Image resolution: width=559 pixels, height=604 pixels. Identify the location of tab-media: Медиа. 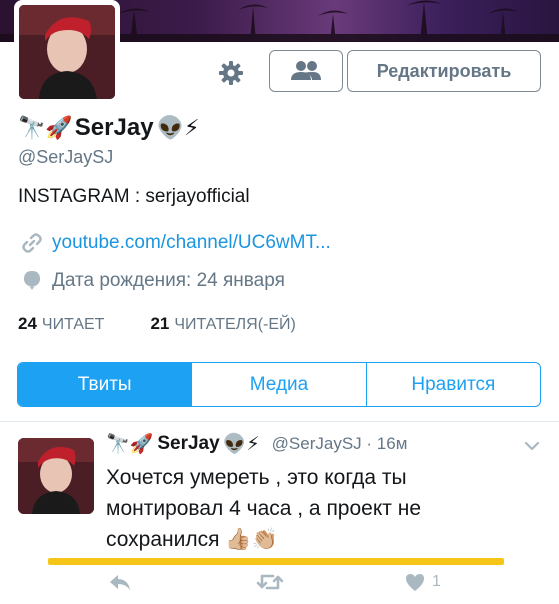
(278, 384).